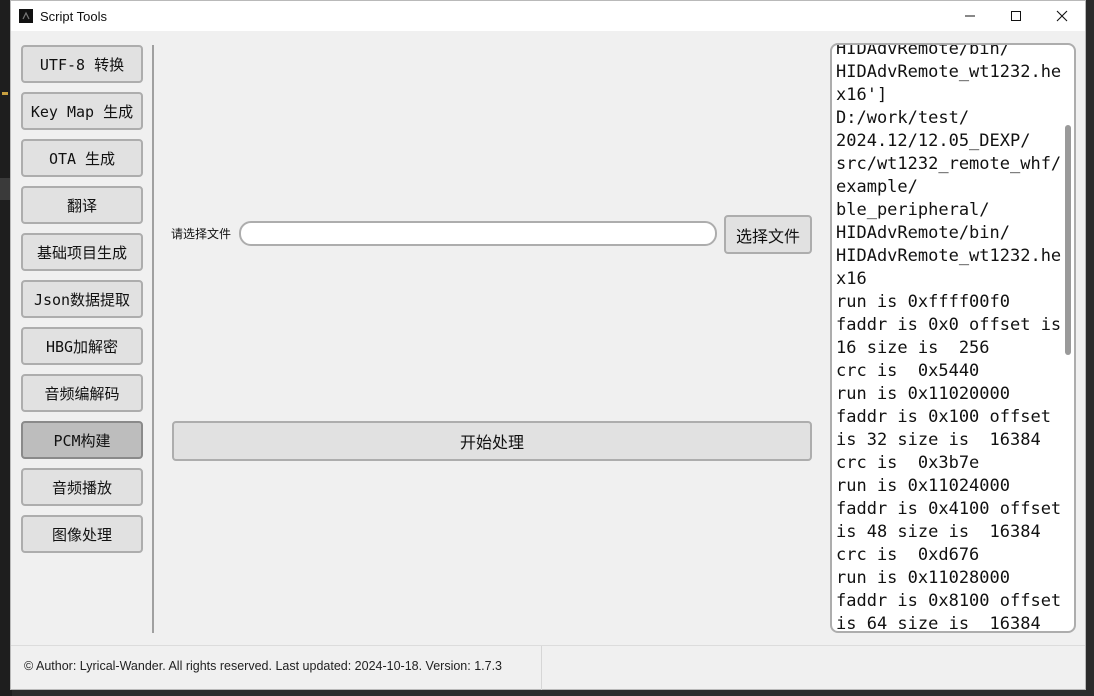 Image resolution: width=1094 pixels, height=696 pixels. I want to click on background-editor-mark, so click(5, 93).